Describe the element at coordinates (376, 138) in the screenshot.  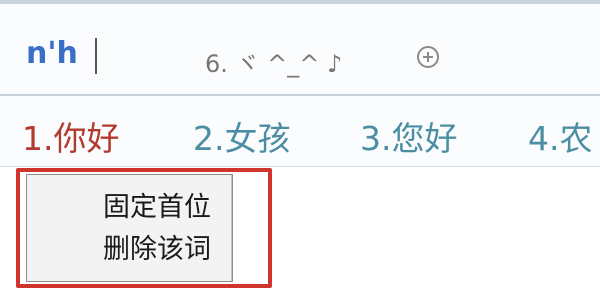
I see `candidate-index: 3.` at that location.